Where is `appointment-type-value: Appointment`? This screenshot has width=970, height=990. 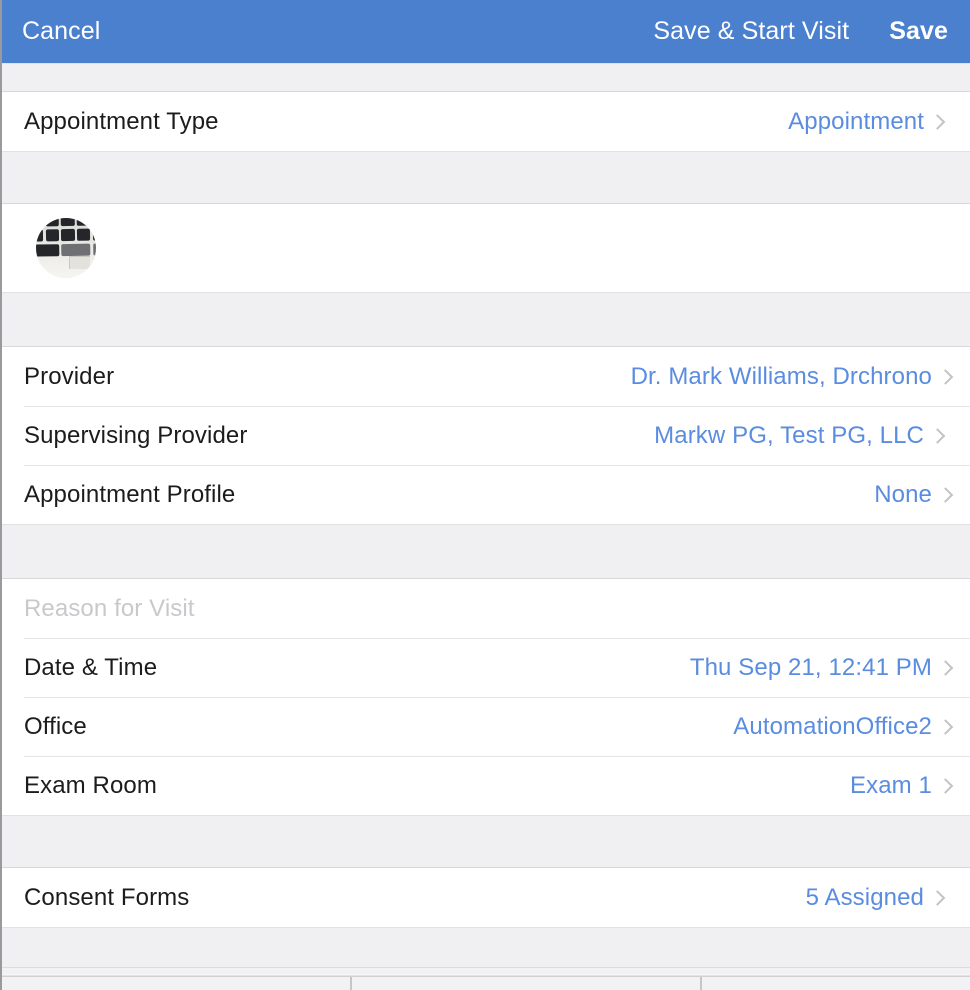 appointment-type-value: Appointment is located at coordinates (856, 121).